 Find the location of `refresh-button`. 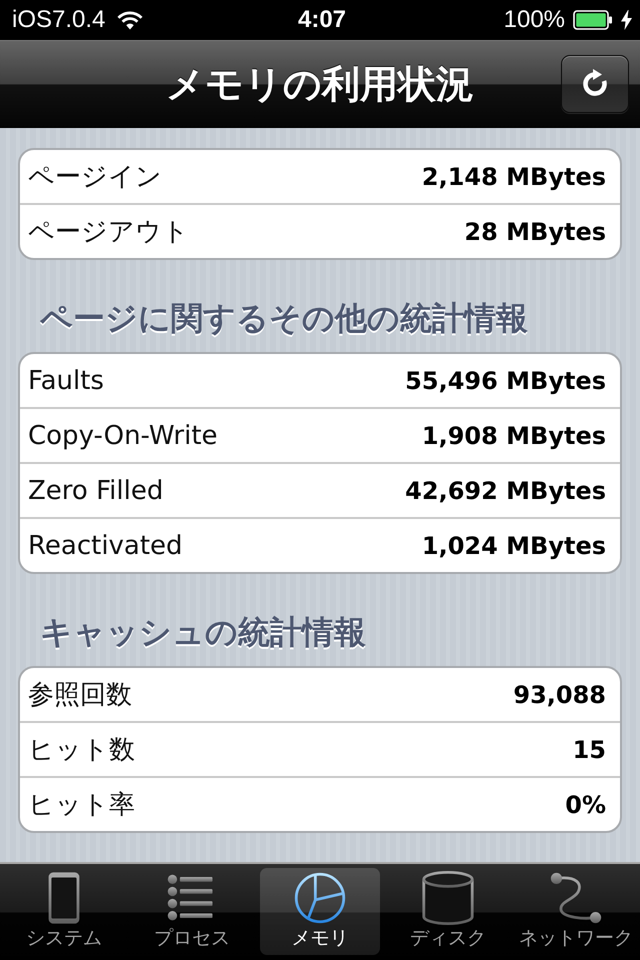

refresh-button is located at coordinates (595, 84).